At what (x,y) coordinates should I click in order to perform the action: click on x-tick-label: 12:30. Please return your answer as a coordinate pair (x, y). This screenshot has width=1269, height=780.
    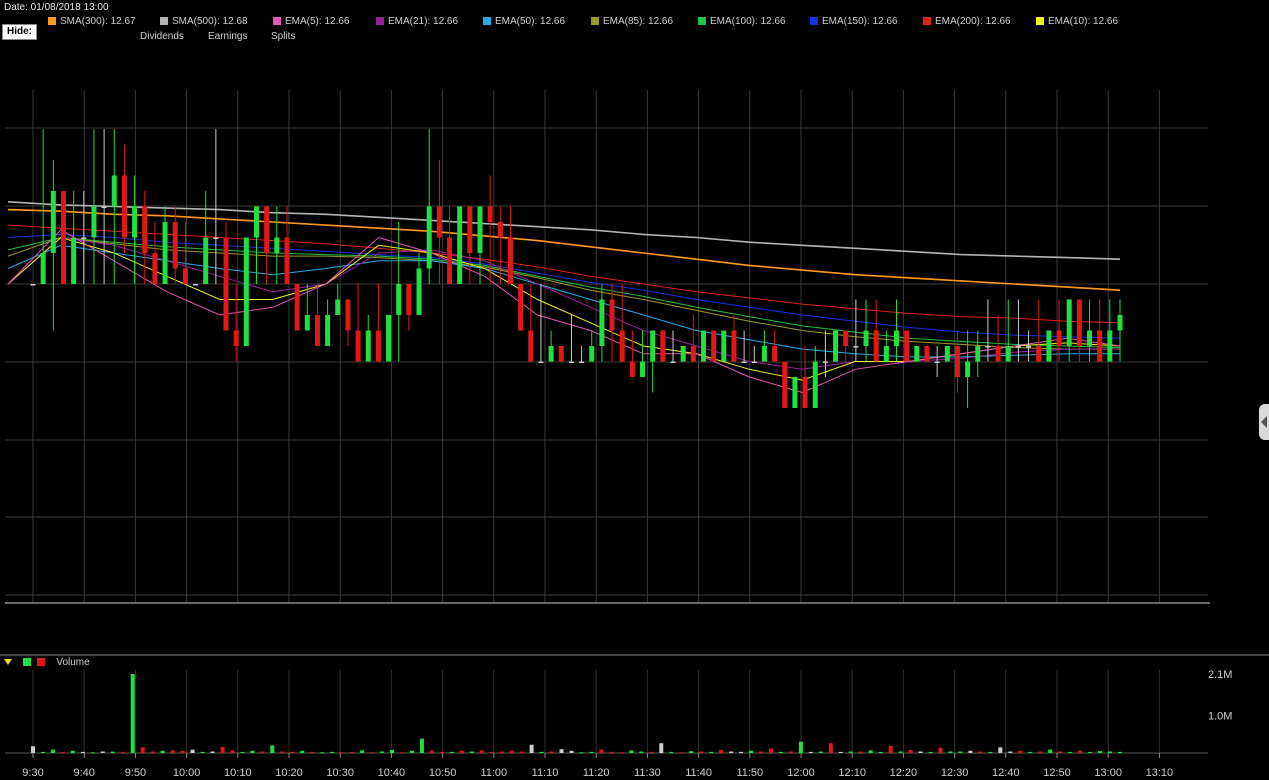
    Looking at the image, I should click on (955, 773).